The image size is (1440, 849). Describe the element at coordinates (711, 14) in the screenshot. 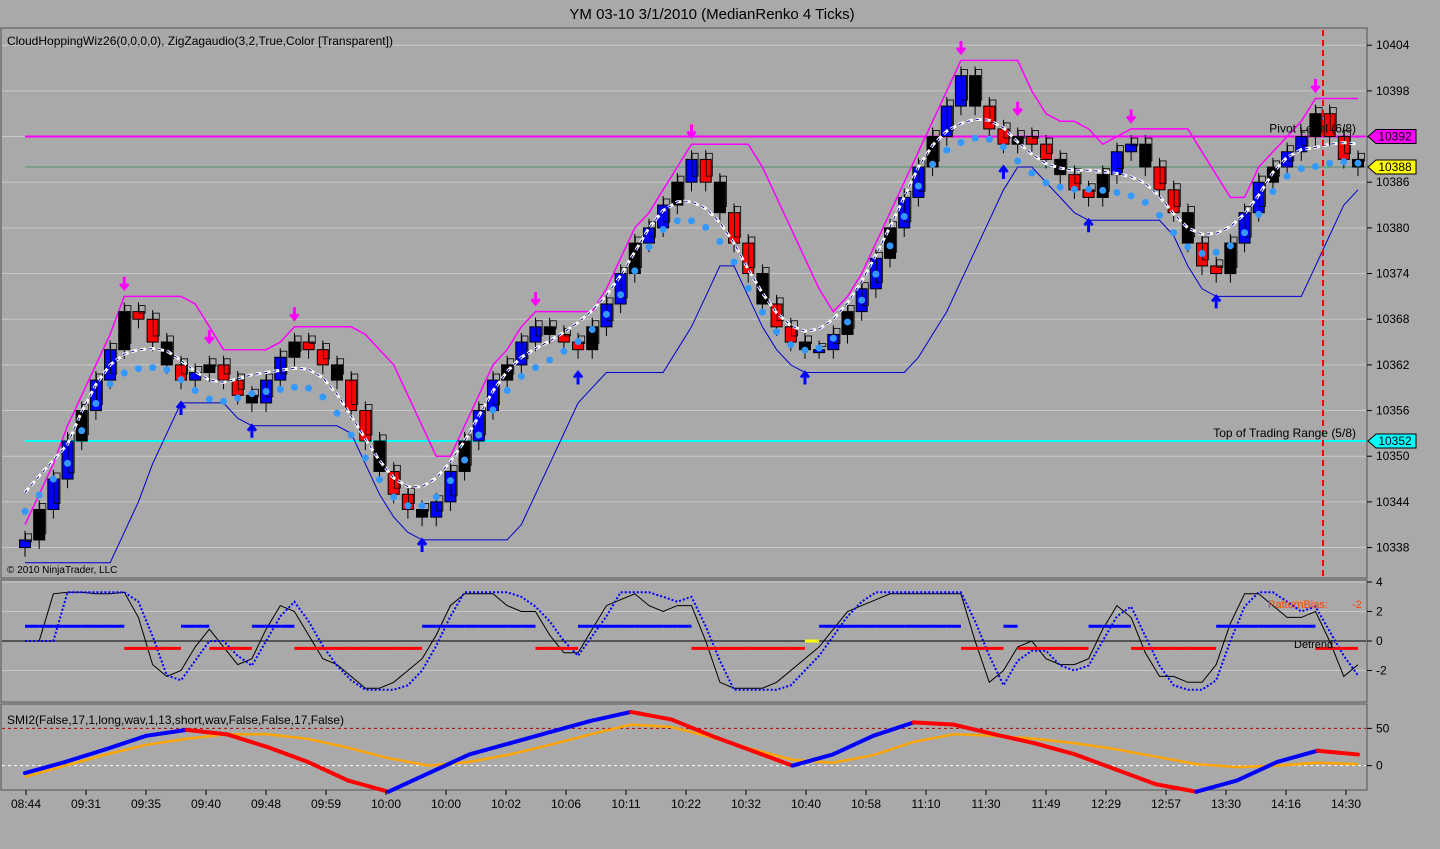

I see `chart-title: YM 03-10 3/1/2010 (MedianRenko 4 Ticks)` at that location.